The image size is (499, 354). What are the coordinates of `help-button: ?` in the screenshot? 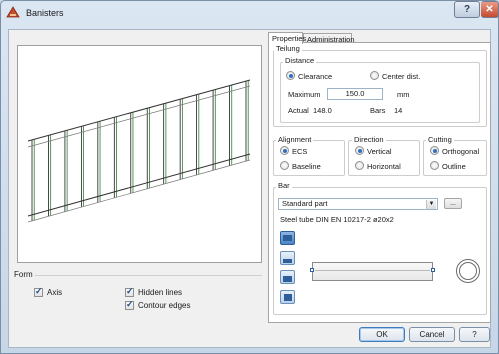 It's located at (474, 334).